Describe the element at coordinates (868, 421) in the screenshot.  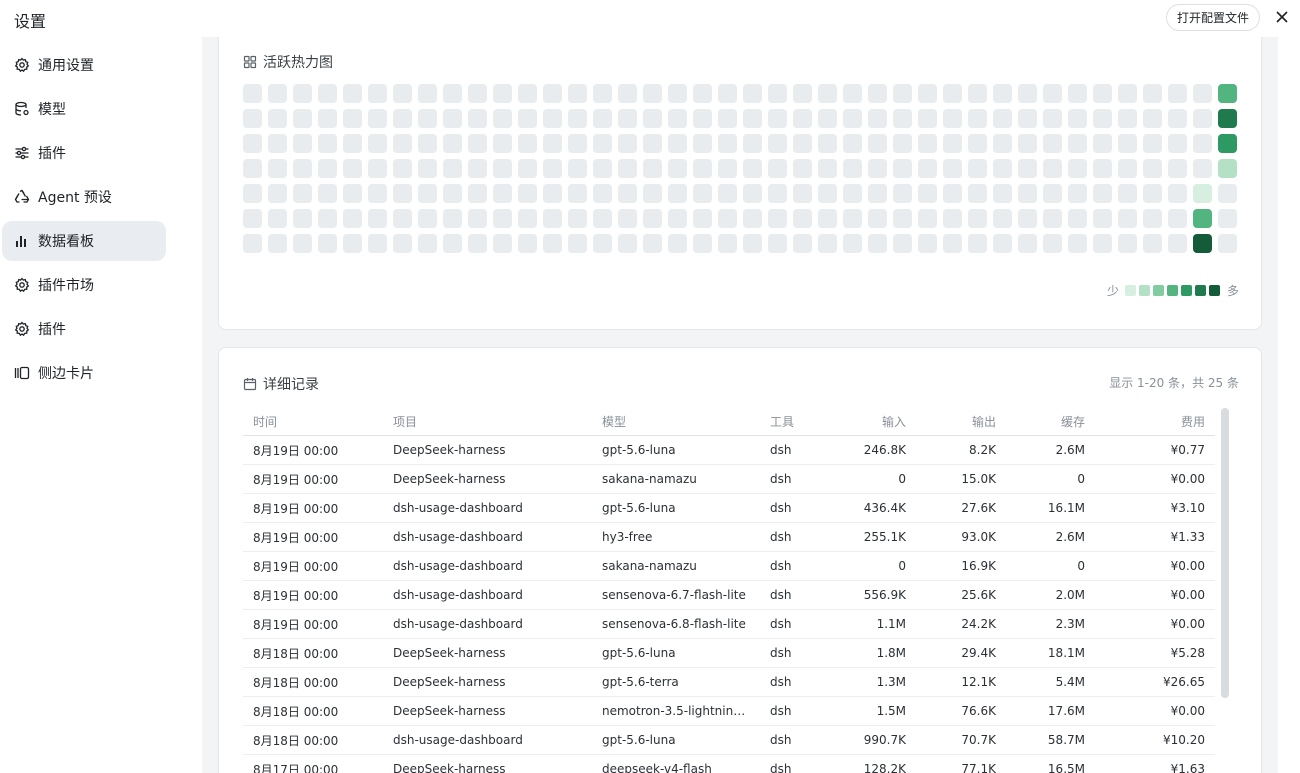
I see `column-header: 输入` at that location.